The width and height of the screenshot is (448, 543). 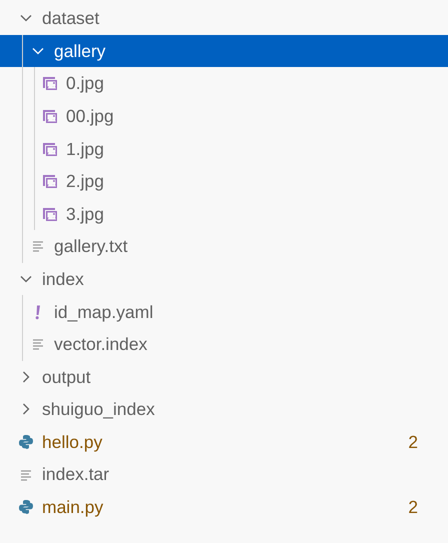 I want to click on file-item: id_map.yaml, so click(x=224, y=311).